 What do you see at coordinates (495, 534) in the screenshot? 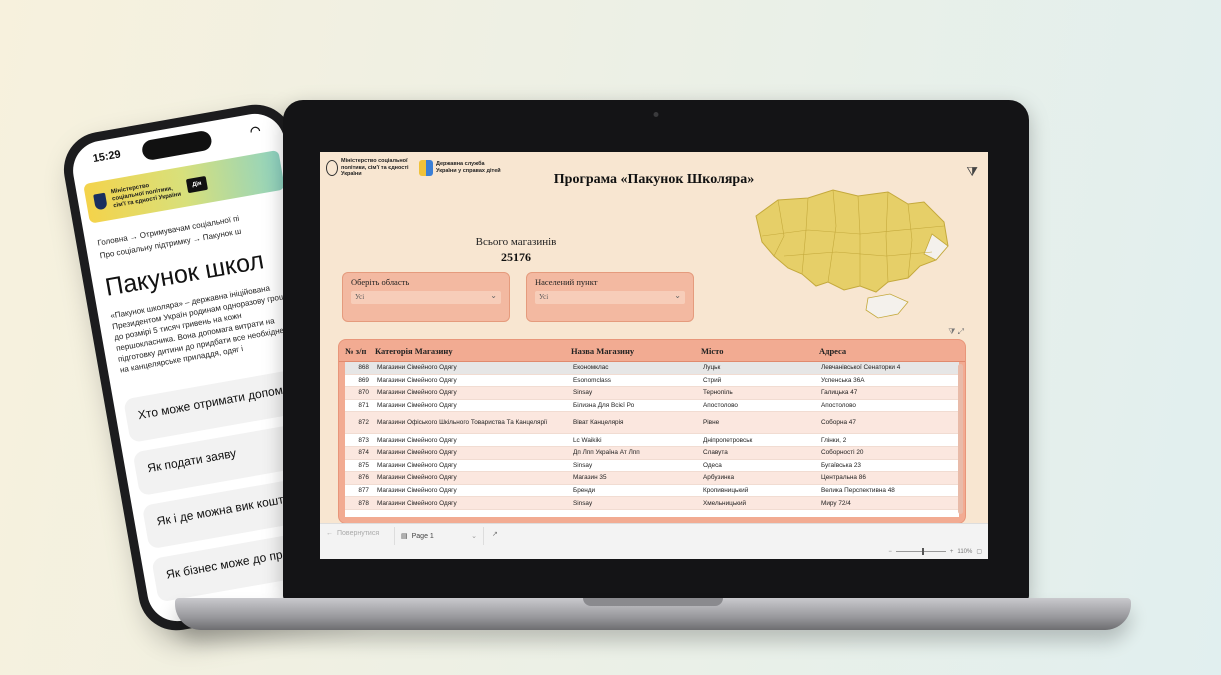
I see `expand-icon: ↗` at bounding box center [495, 534].